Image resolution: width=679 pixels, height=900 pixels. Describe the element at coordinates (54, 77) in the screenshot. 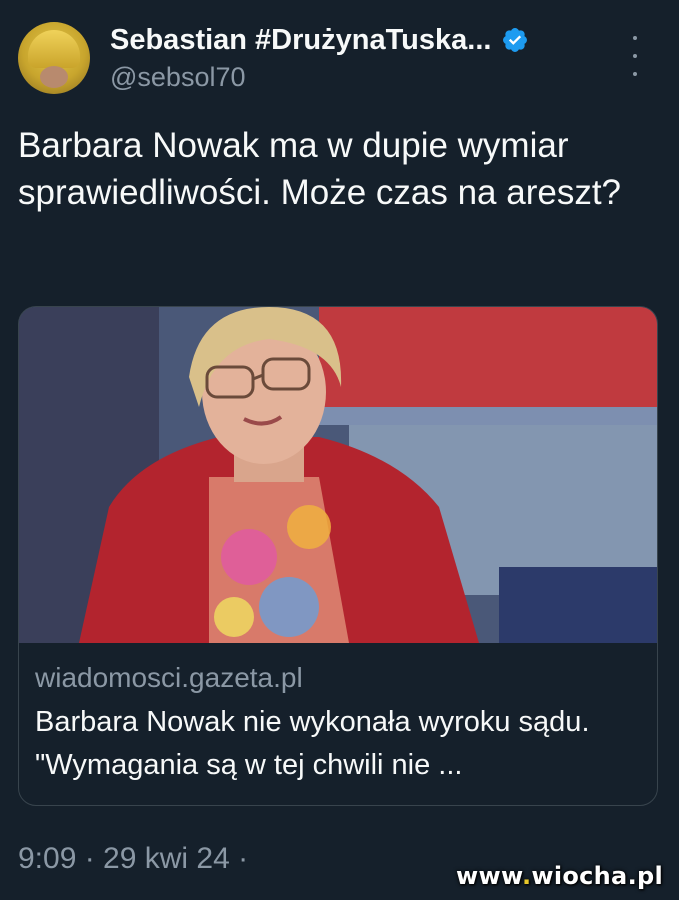

I see `avatar-face-shape` at that location.